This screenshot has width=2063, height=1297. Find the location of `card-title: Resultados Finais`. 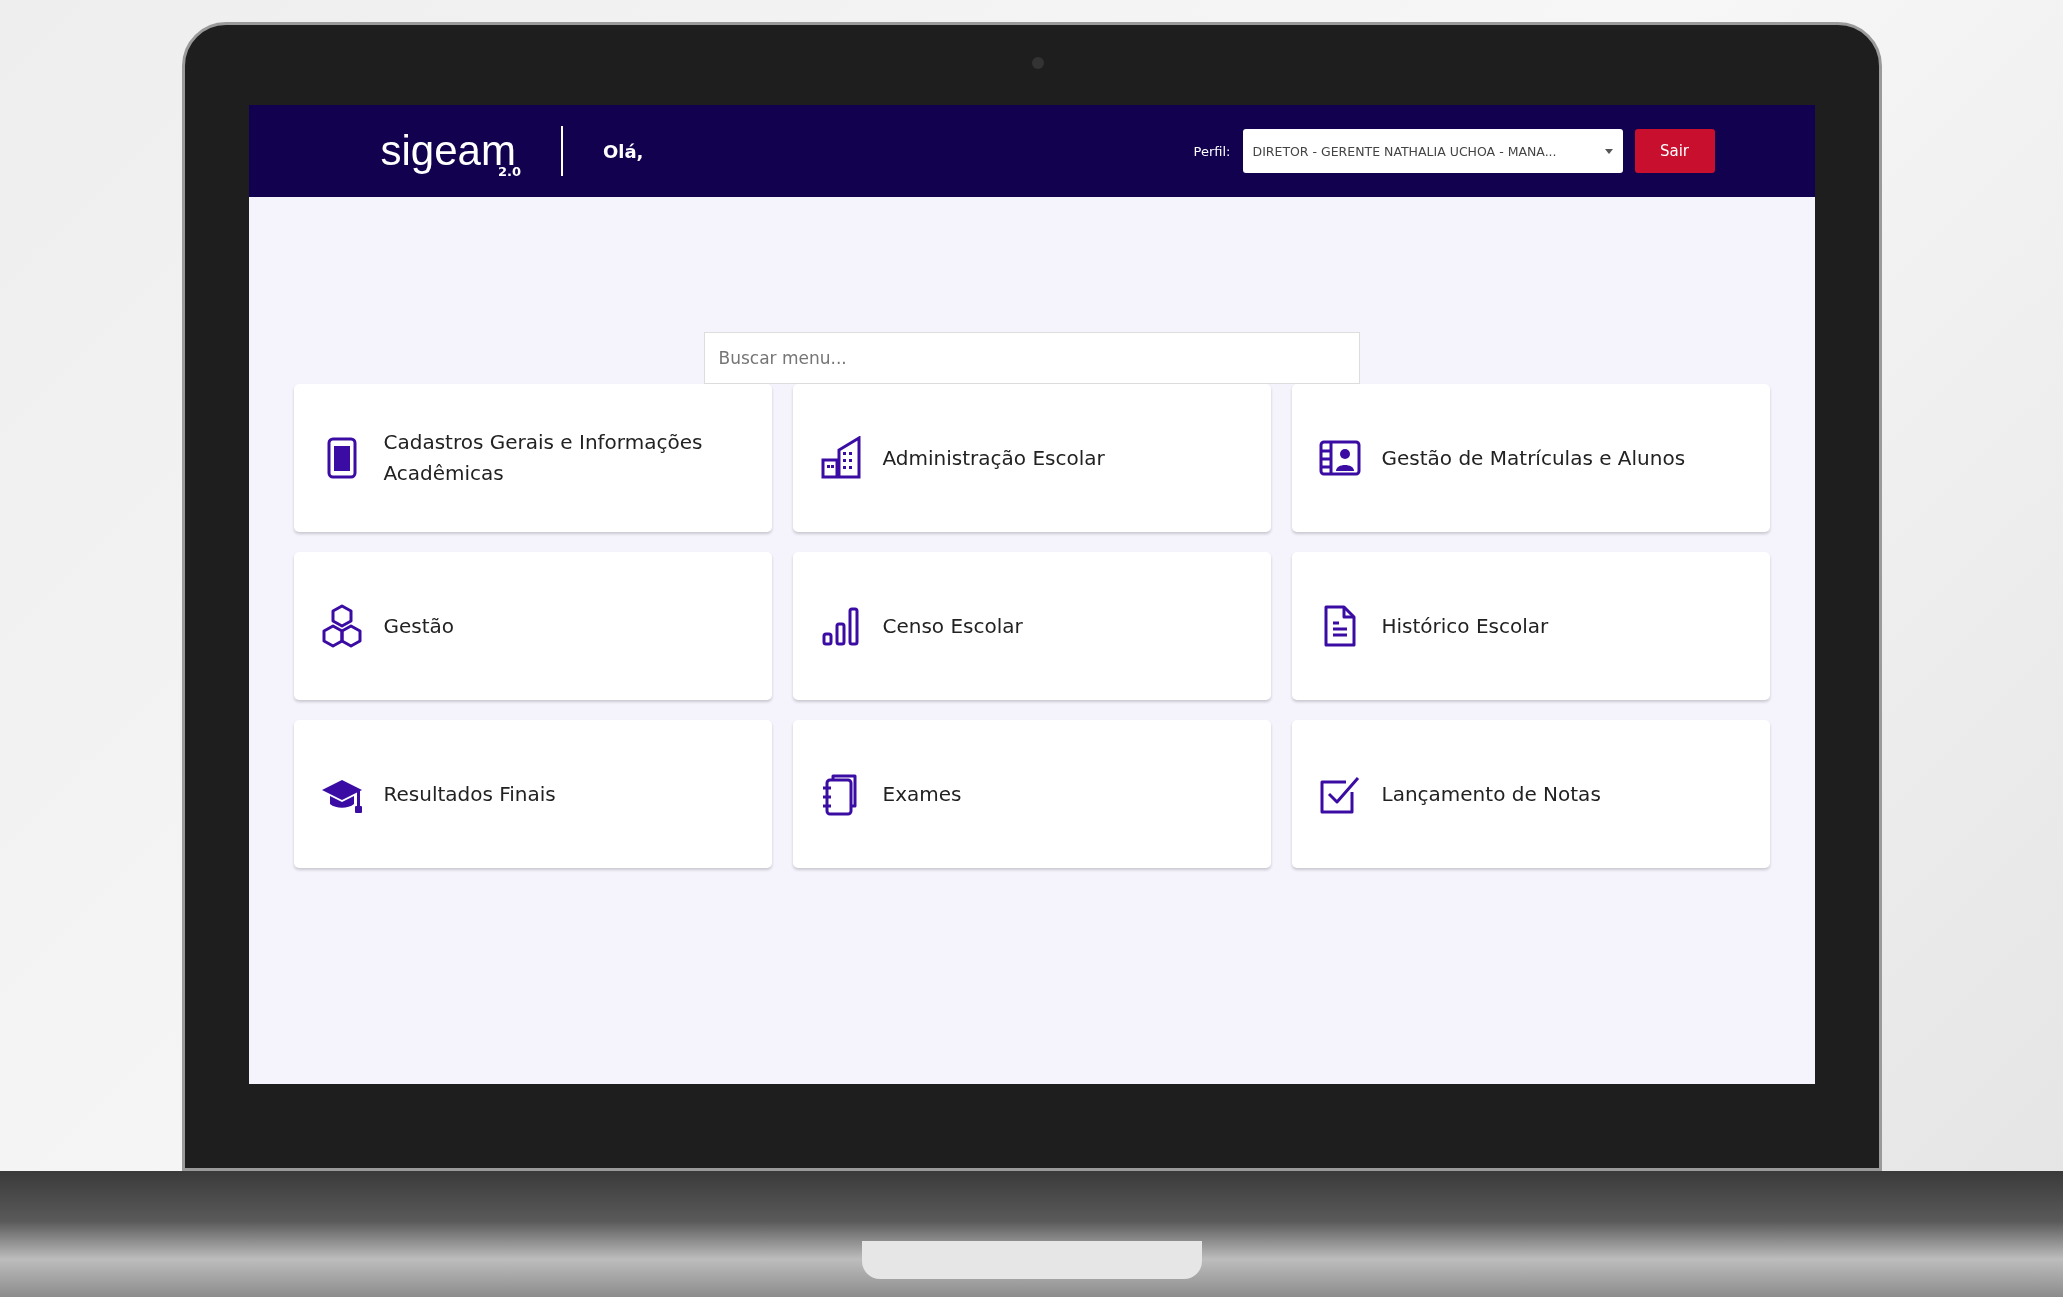

card-title: Resultados Finais is located at coordinates (469, 794).